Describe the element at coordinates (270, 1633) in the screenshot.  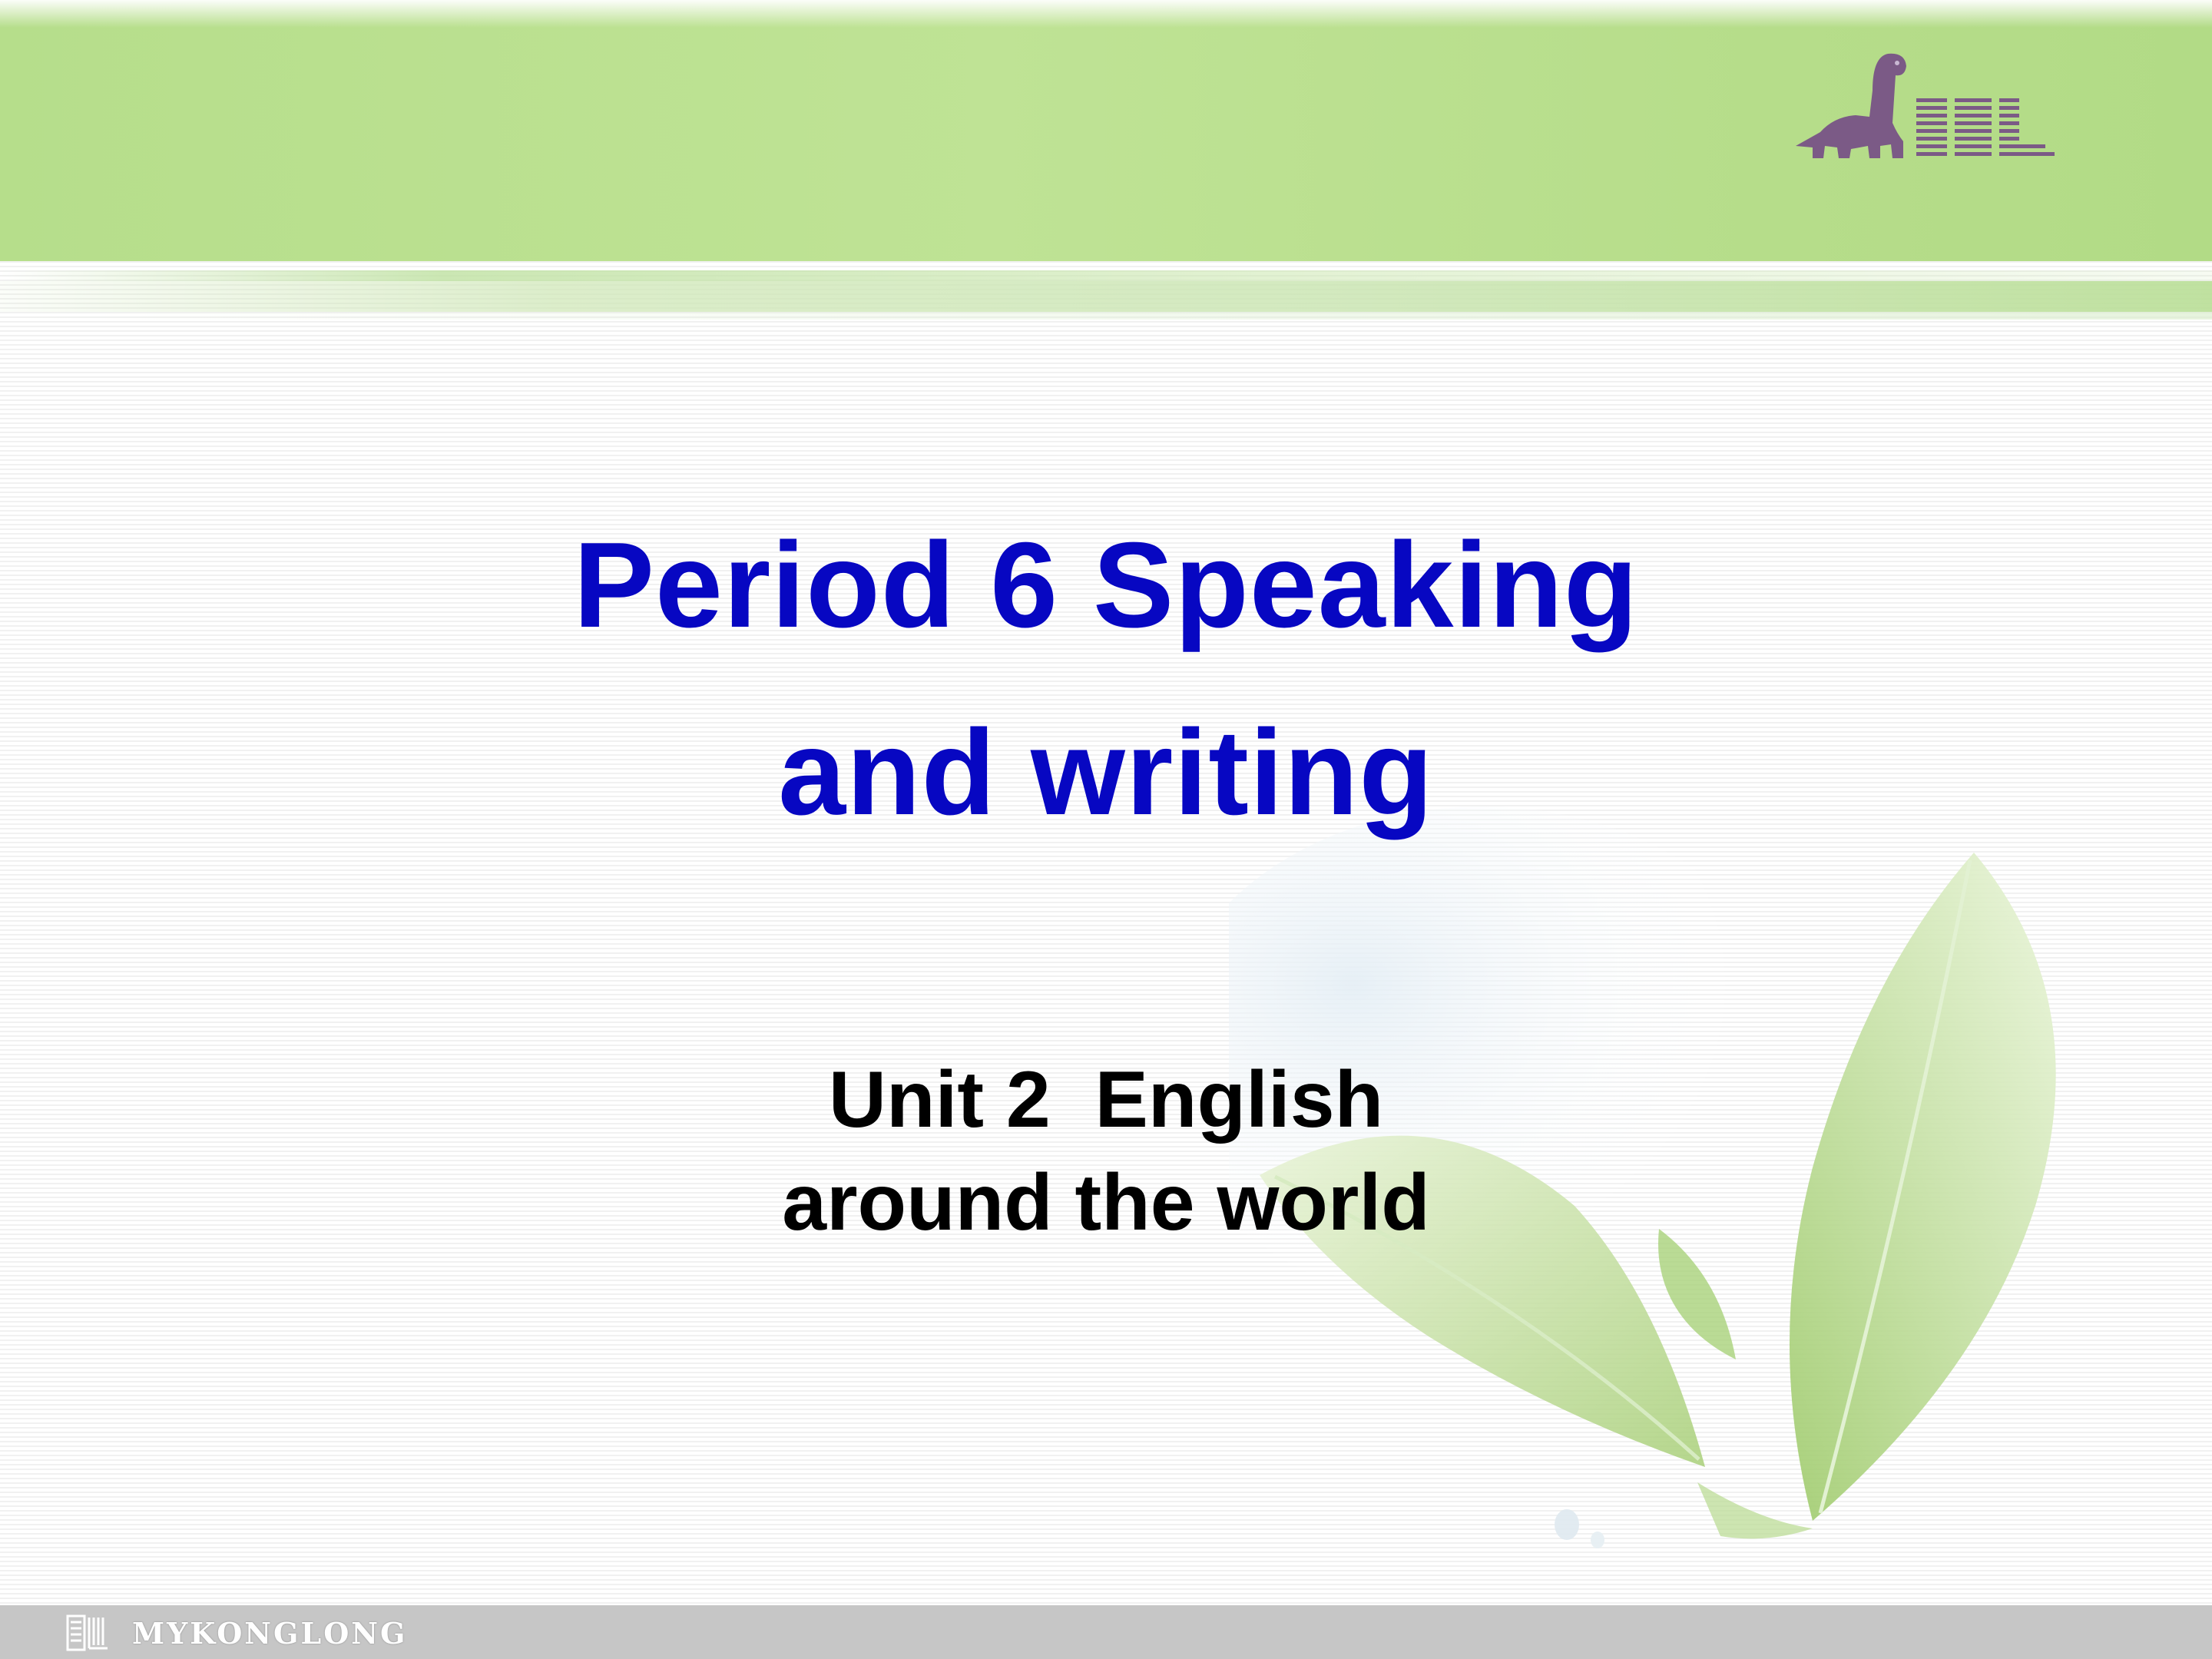
I see `footer-brand-text: MYKONGLONG` at that location.